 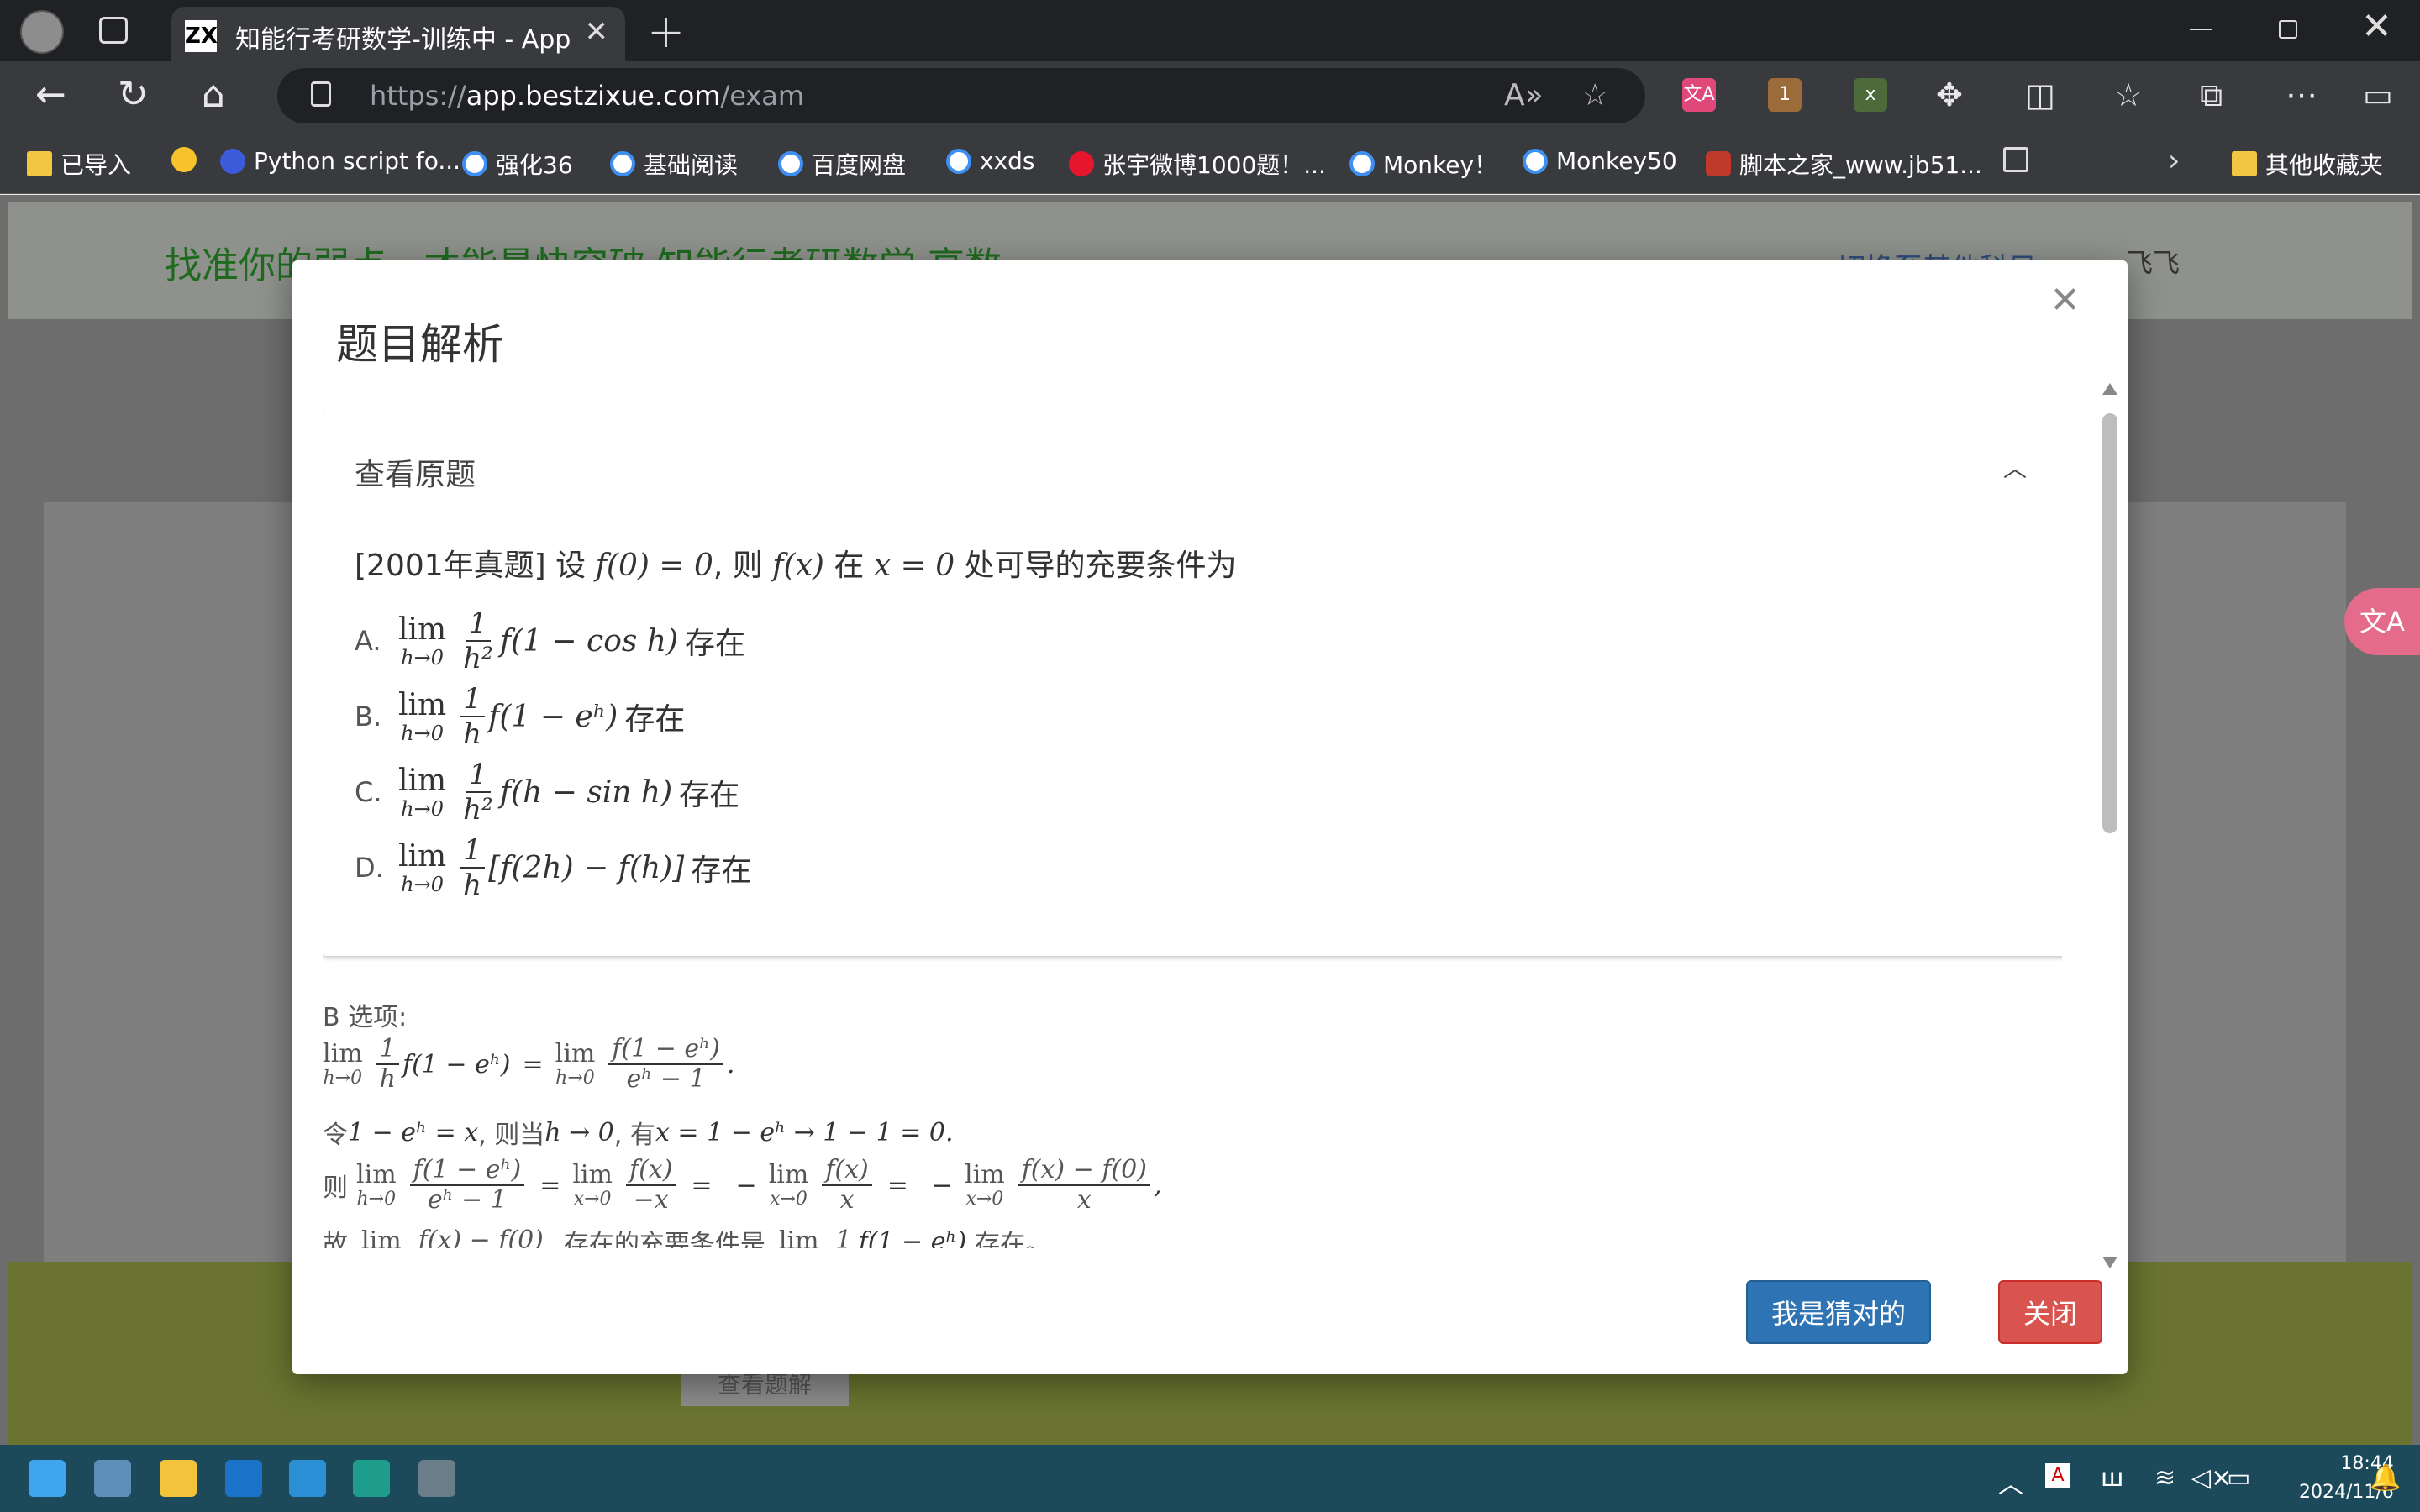 What do you see at coordinates (2238, 1478) in the screenshot?
I see `battery-icon: ▭` at bounding box center [2238, 1478].